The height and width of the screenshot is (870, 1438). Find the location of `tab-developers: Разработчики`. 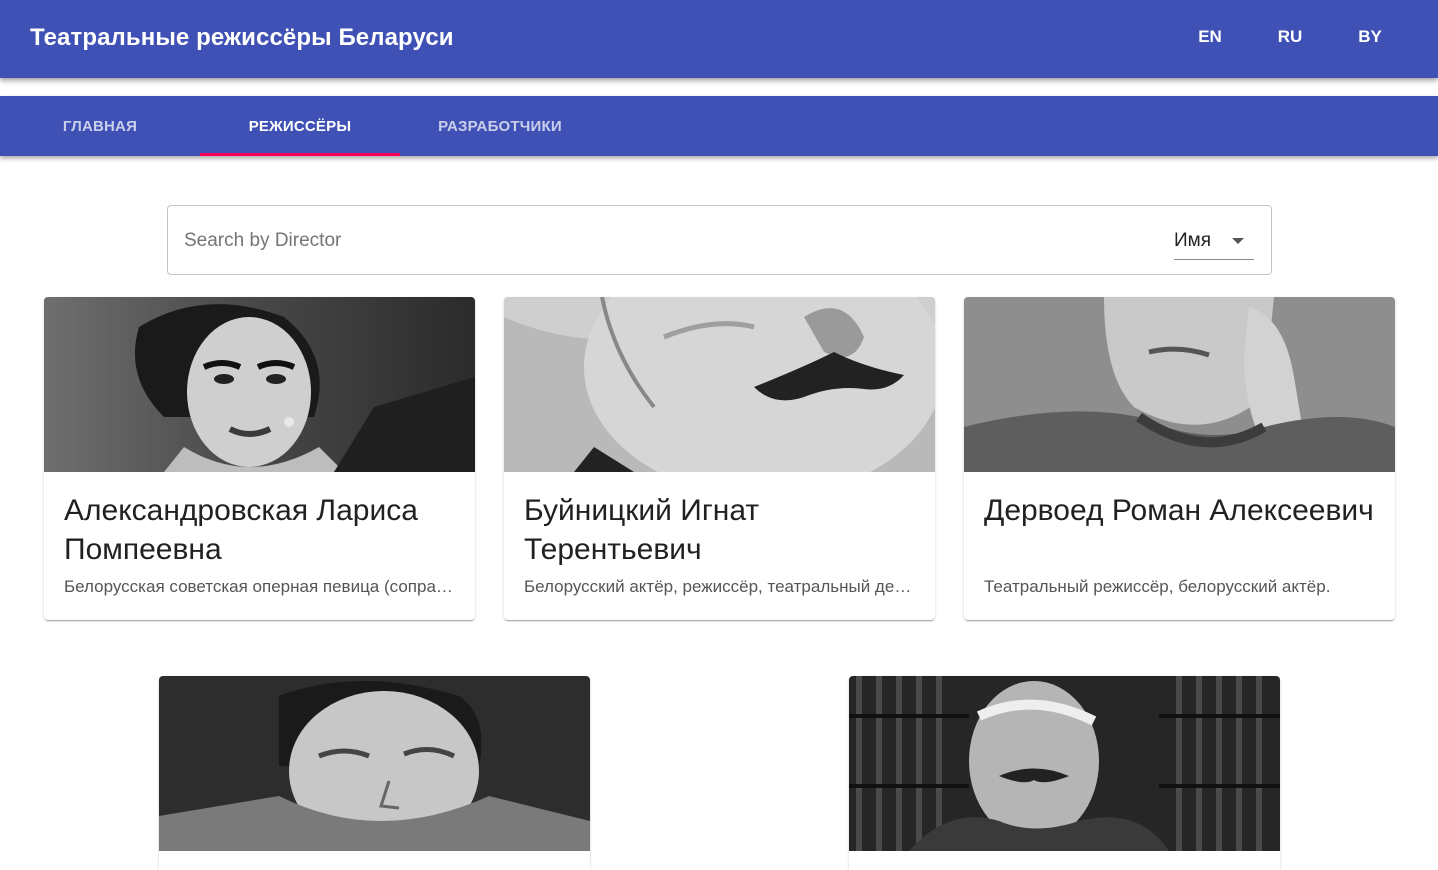

tab-developers: Разработчики is located at coordinates (500, 126).